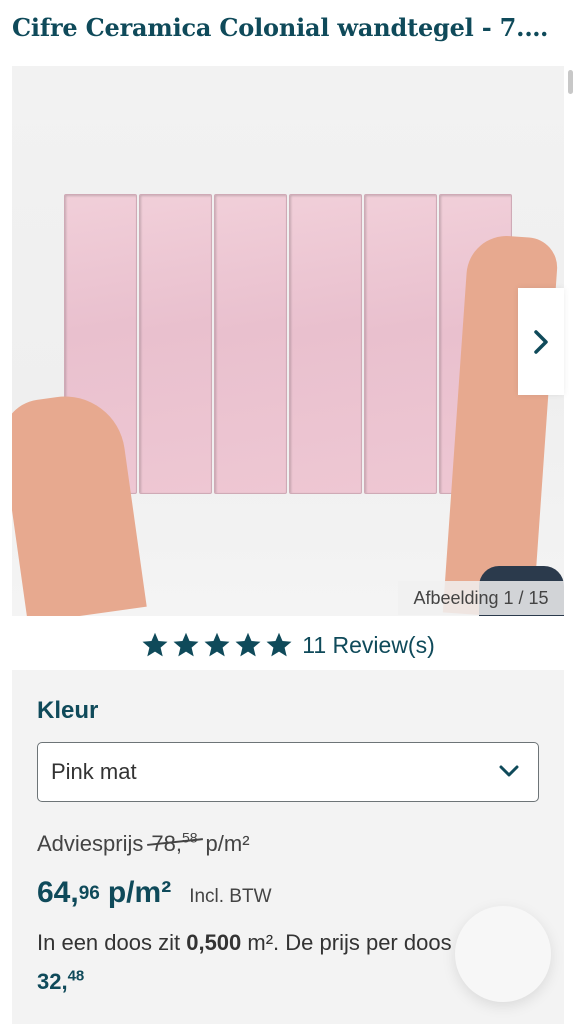 This screenshot has width=576, height=1024. I want to click on rating-bar: 11 Review(s), so click(288, 645).